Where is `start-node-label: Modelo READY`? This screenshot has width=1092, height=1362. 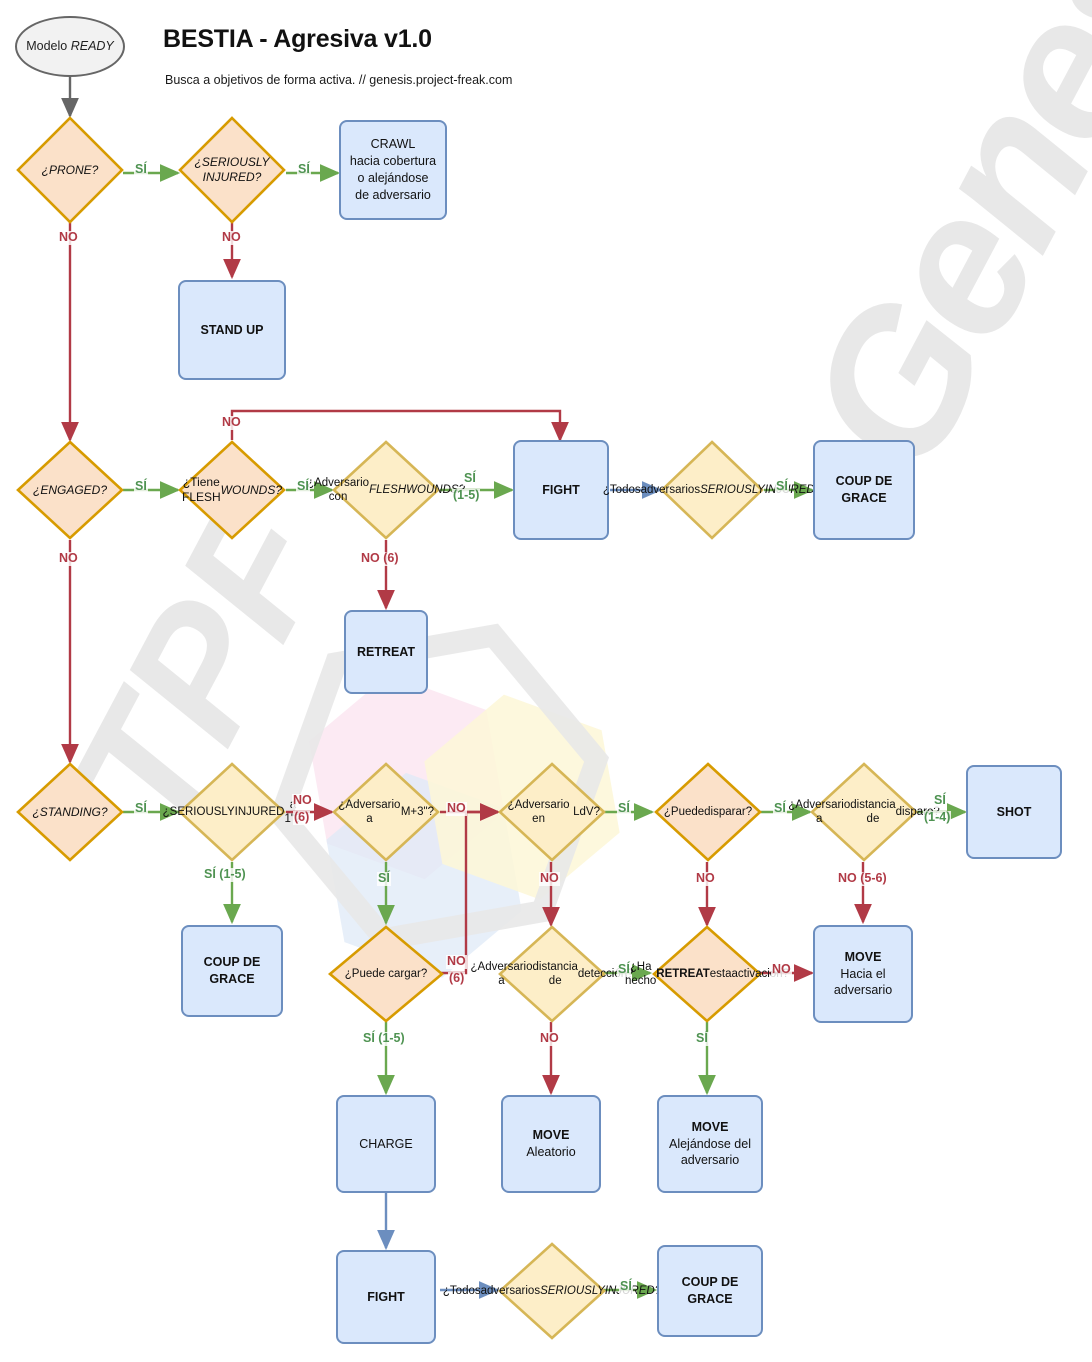 start-node-label: Modelo READY is located at coordinates (70, 46).